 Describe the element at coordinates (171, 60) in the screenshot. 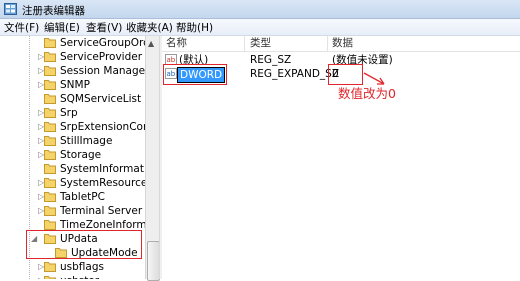

I see `svg-text: ab` at that location.